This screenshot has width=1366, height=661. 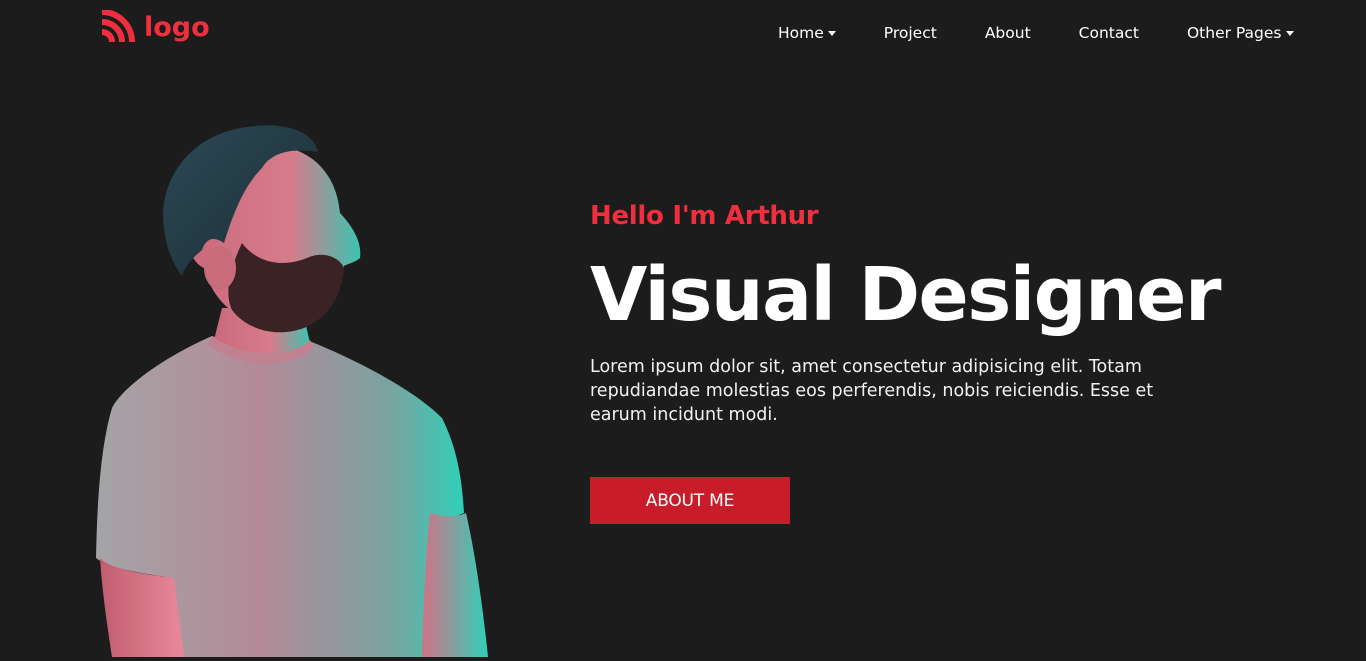 I want to click on nav-label-contact: Contact, so click(x=1108, y=33).